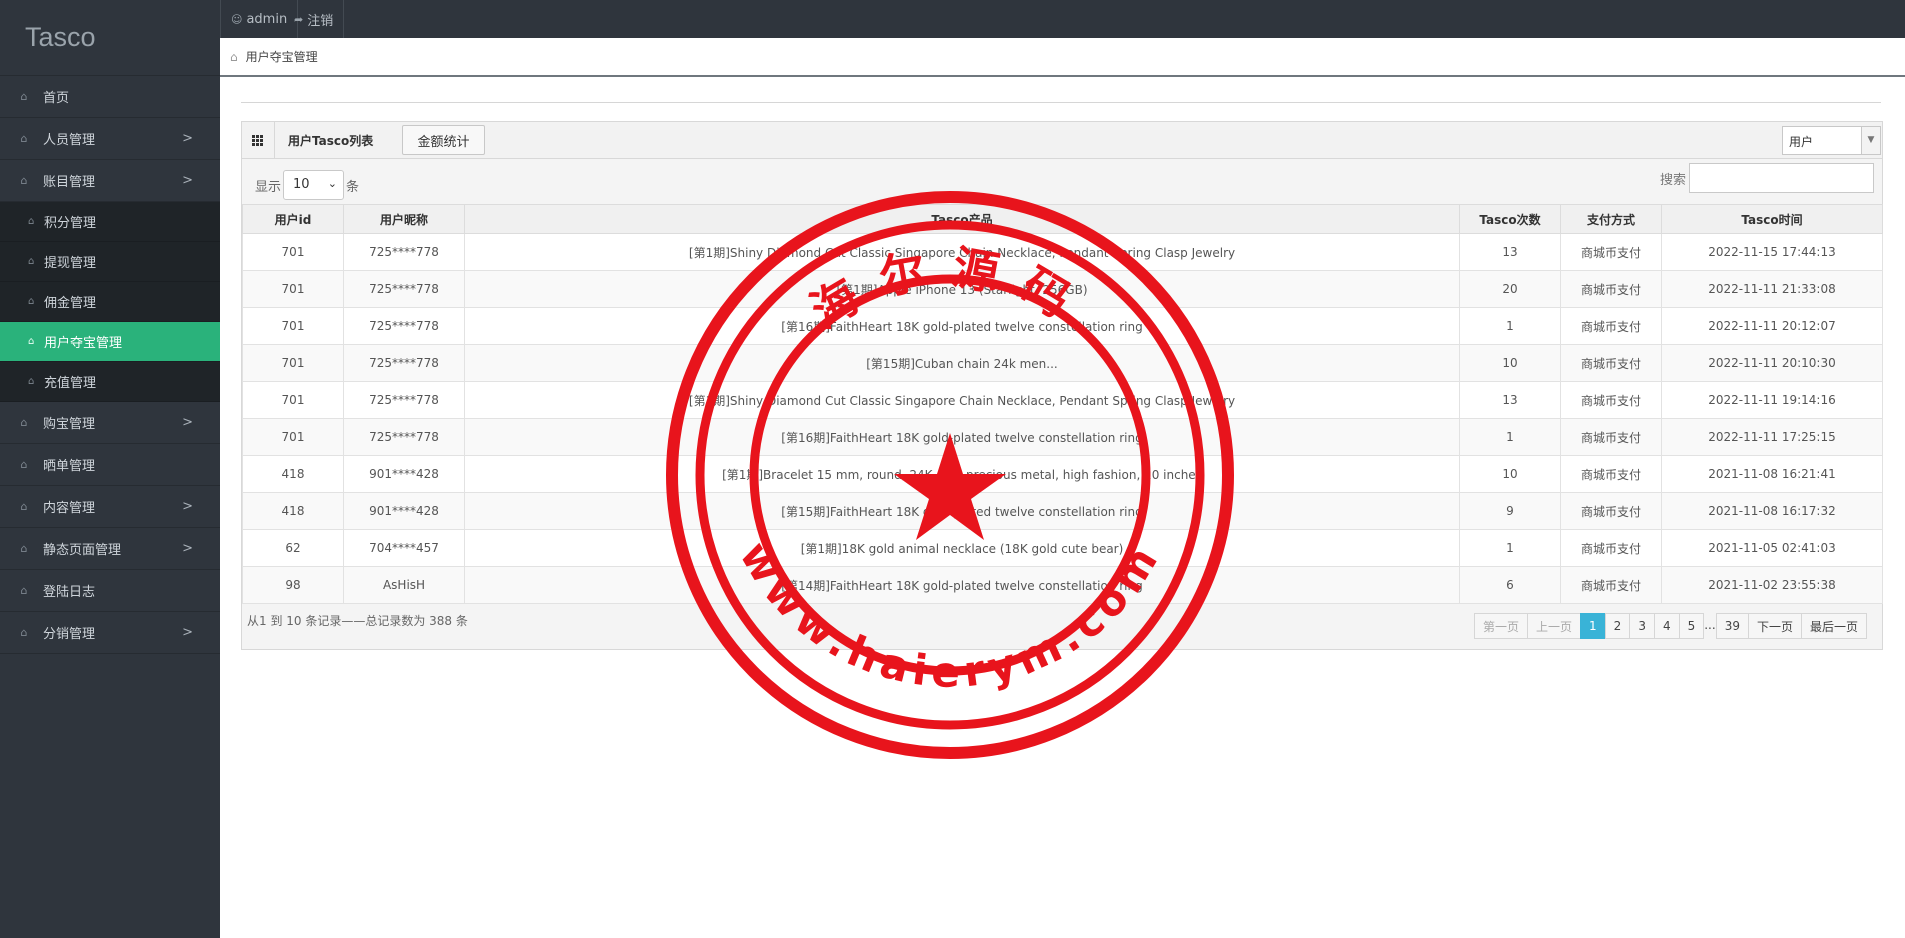  I want to click on sidebar-item: ⌂ 人员管理 >, so click(110, 139).